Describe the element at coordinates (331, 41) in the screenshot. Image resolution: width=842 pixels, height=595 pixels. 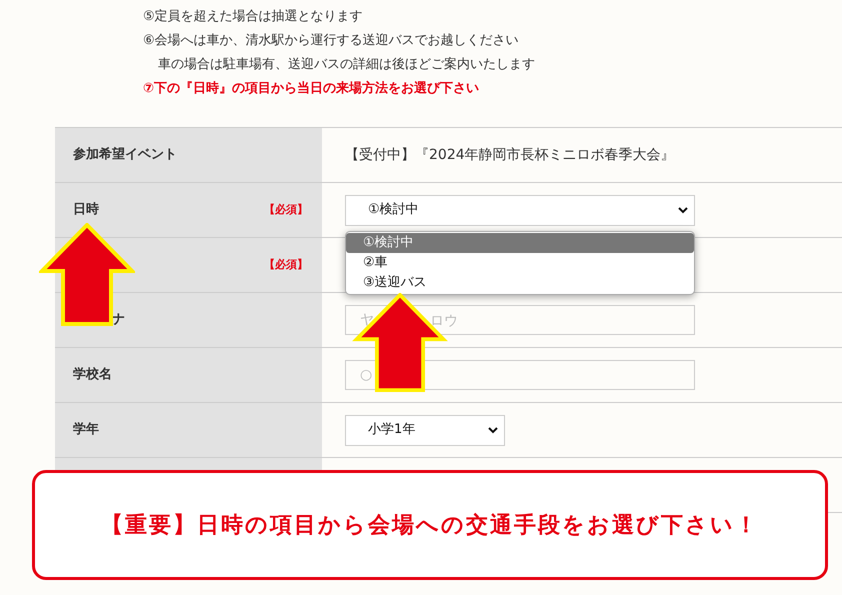
I see `note-text: ⑥会場へは車か、清水駅から運行する送迎バスでお越しください` at that location.